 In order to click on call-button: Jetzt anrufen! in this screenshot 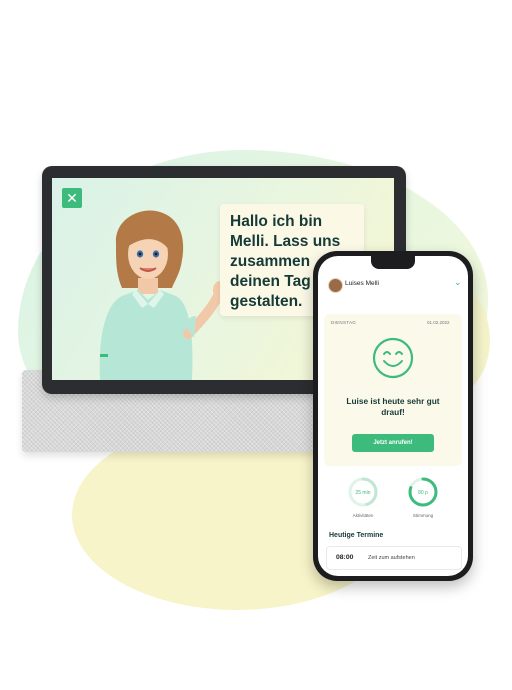, I will do `click(393, 443)`.